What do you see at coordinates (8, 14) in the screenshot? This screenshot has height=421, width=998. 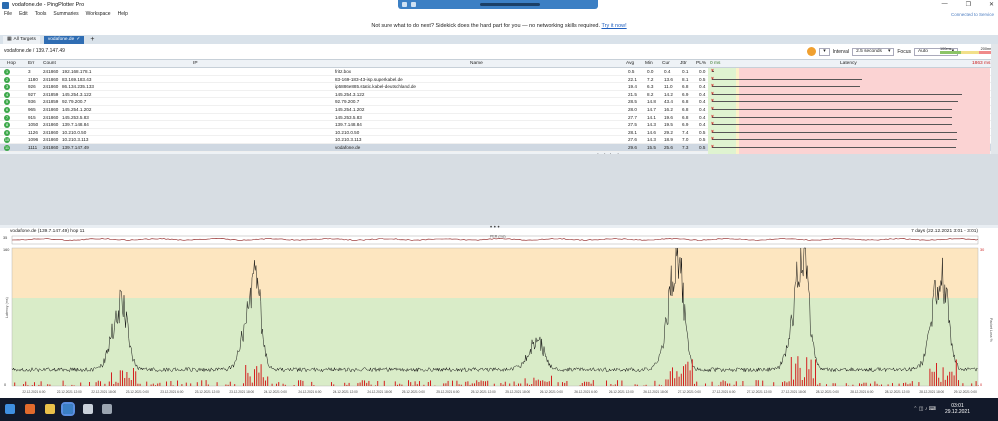 I see `menu-file: File` at bounding box center [8, 14].